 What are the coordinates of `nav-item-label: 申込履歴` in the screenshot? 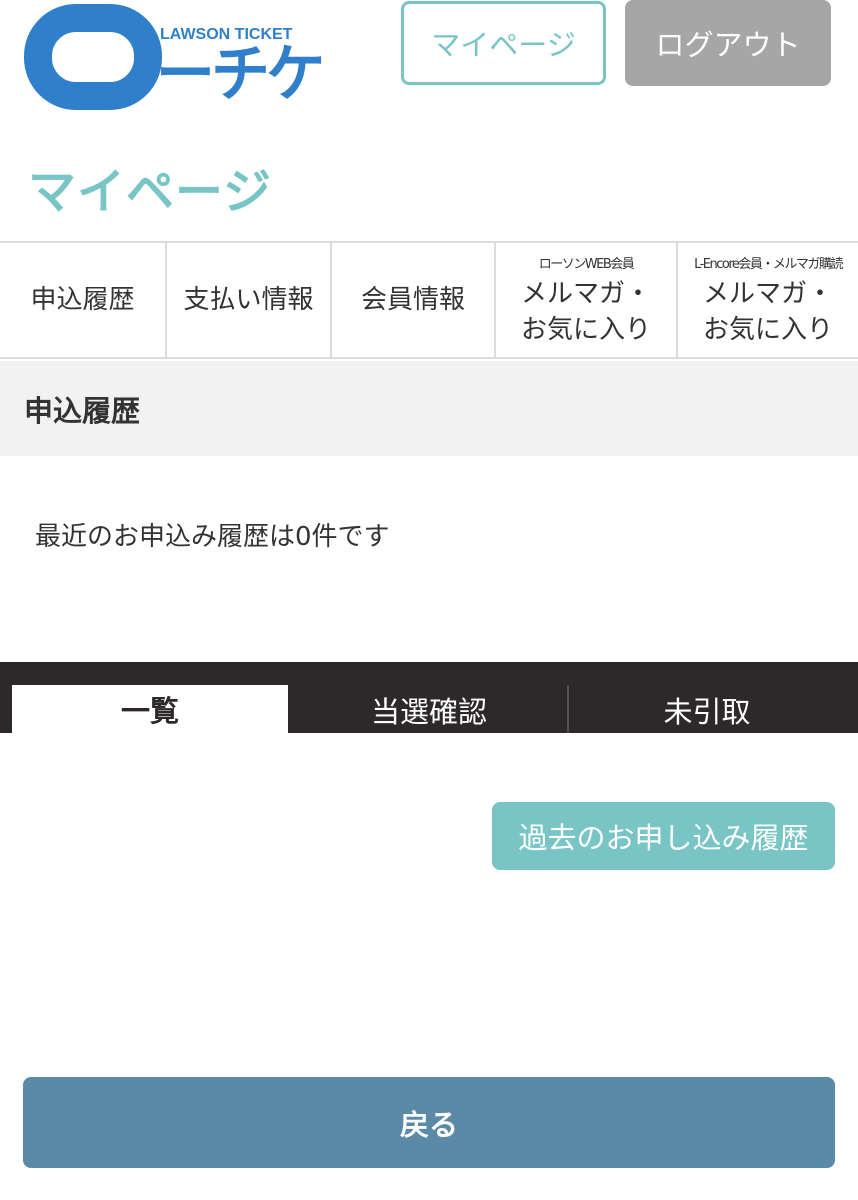 It's located at (82, 300).